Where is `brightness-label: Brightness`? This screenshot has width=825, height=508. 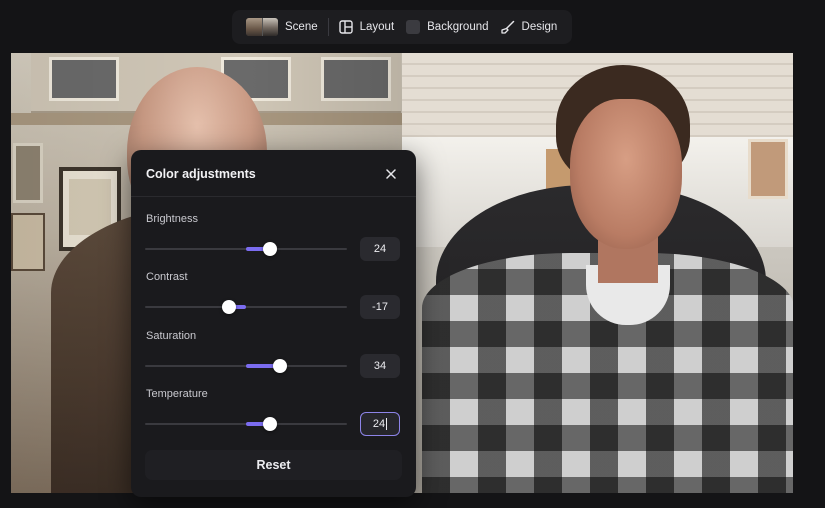
brightness-label: Brightness is located at coordinates (172, 219).